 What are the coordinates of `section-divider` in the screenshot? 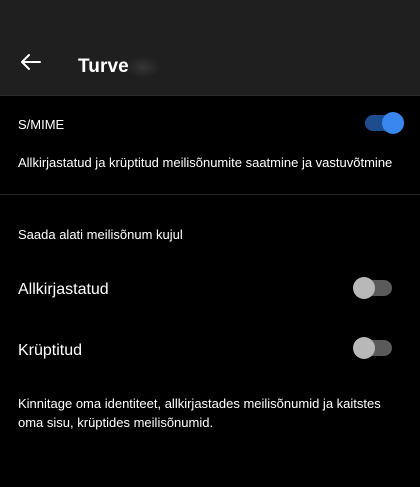 It's located at (210, 194).